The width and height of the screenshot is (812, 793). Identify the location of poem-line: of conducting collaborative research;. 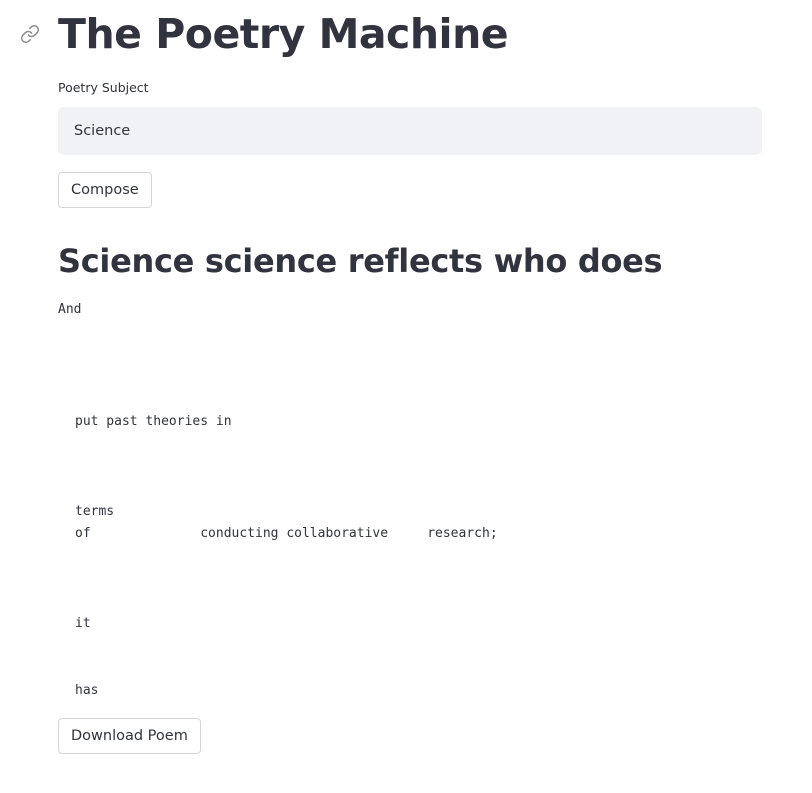
(286, 533).